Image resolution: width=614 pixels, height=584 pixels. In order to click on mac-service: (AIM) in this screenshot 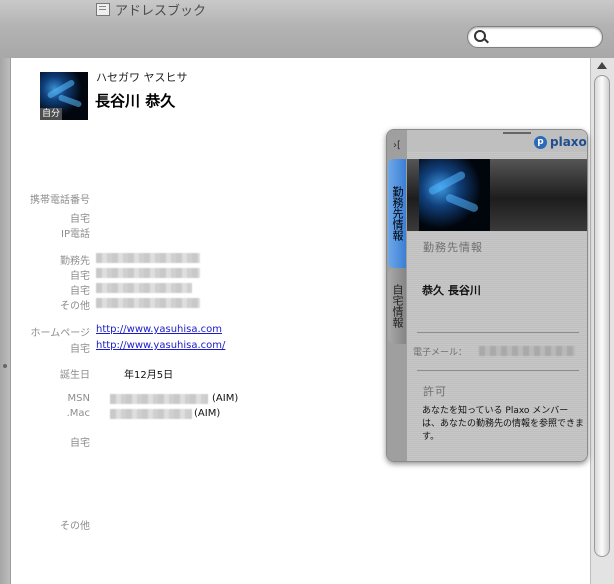, I will do `click(207, 413)`.